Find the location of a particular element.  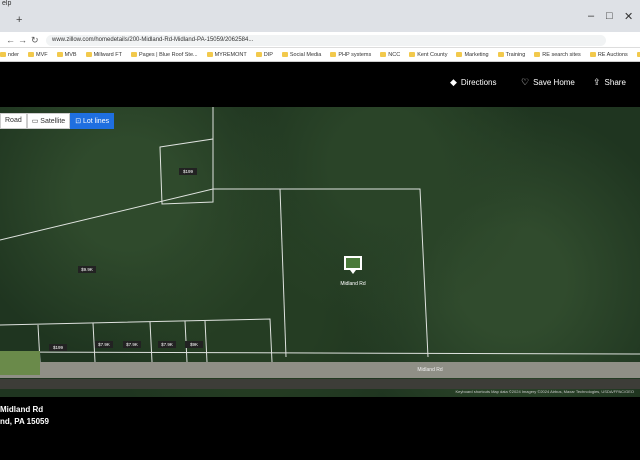

minimize-icon: – is located at coordinates (591, 16).